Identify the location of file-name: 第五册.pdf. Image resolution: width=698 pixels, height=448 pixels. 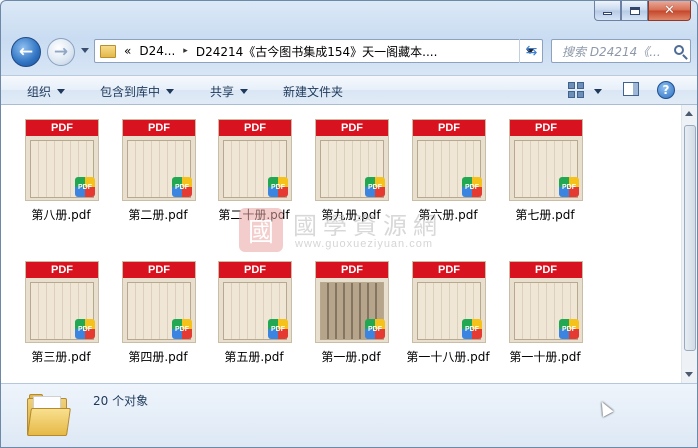
(254, 357).